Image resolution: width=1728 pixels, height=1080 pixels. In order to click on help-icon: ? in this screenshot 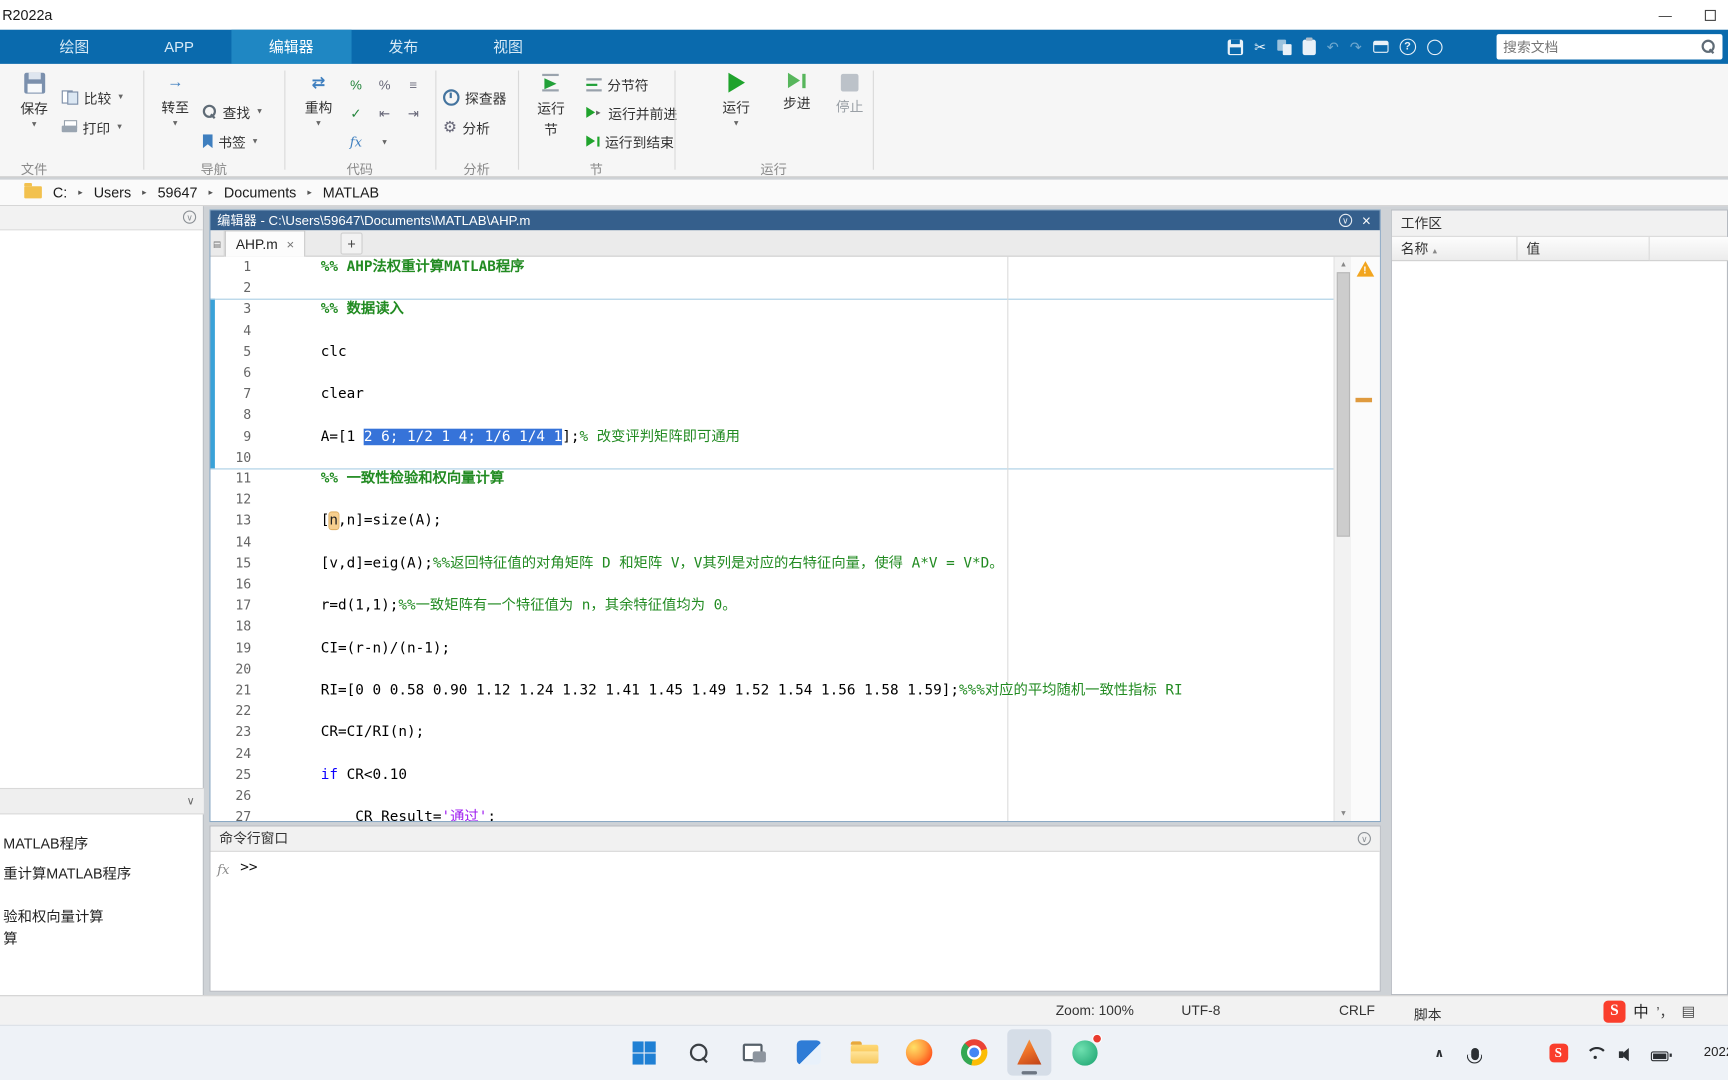, I will do `click(1407, 47)`.